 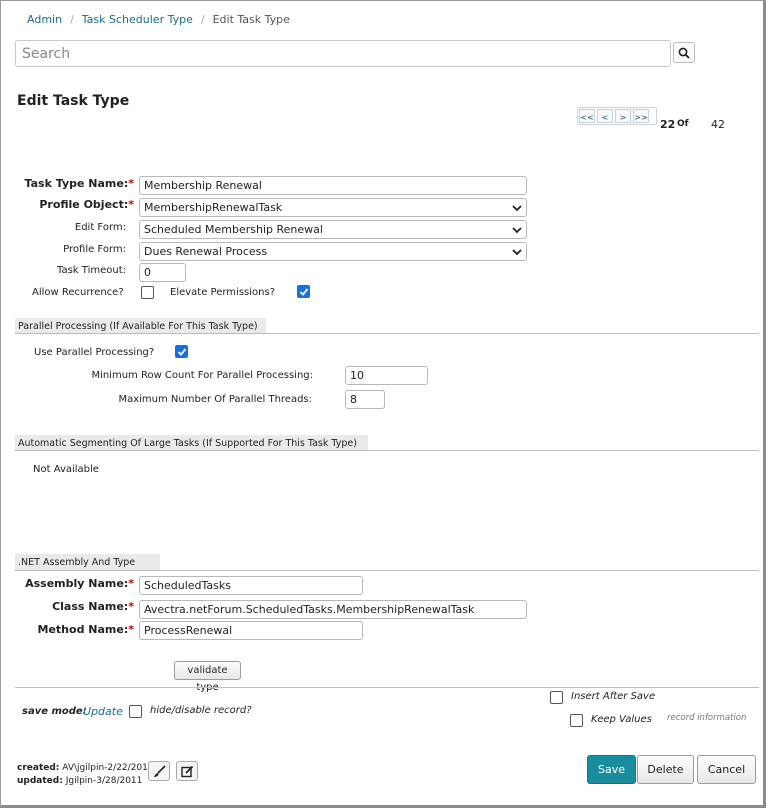 I want to click on profile-object-select: MembershipRenewalTask, so click(x=333, y=207).